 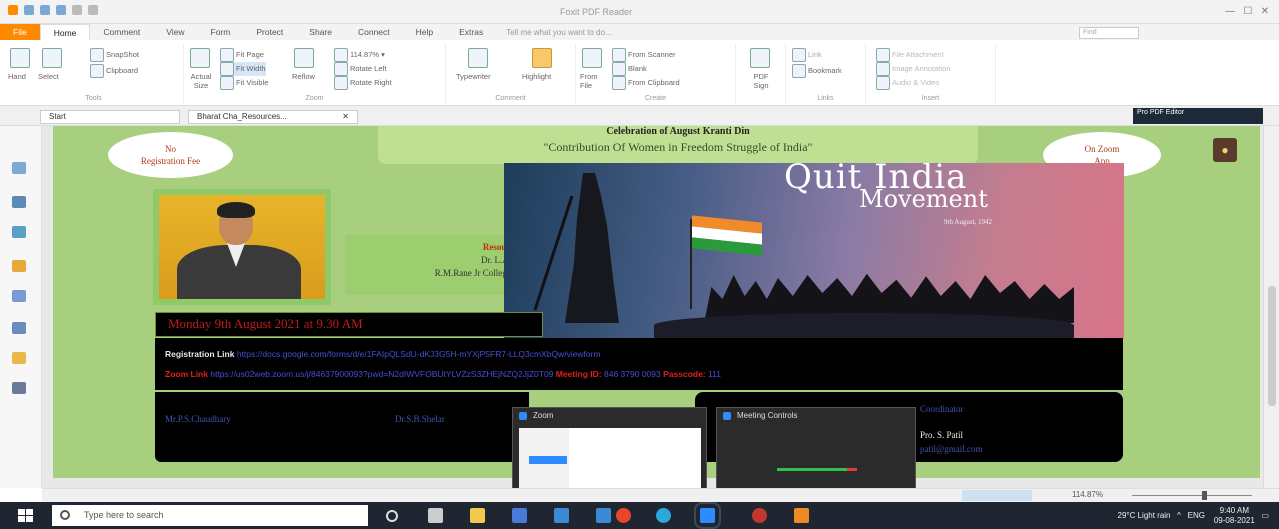 What do you see at coordinates (816, 454) in the screenshot?
I see `meeting-controls-window: Meeting Controls` at bounding box center [816, 454].